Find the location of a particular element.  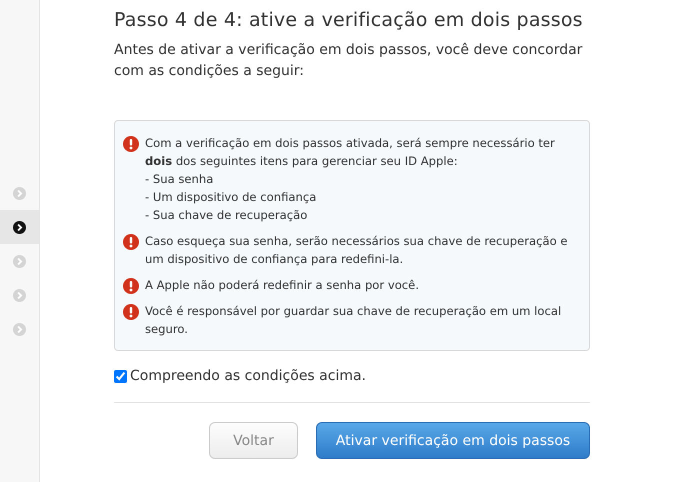

condition-text: Caso esqueça sua senha, serão necessários sua chave de recuperação e um dispositivo de confiança para redefini-la. is located at coordinates (357, 250).